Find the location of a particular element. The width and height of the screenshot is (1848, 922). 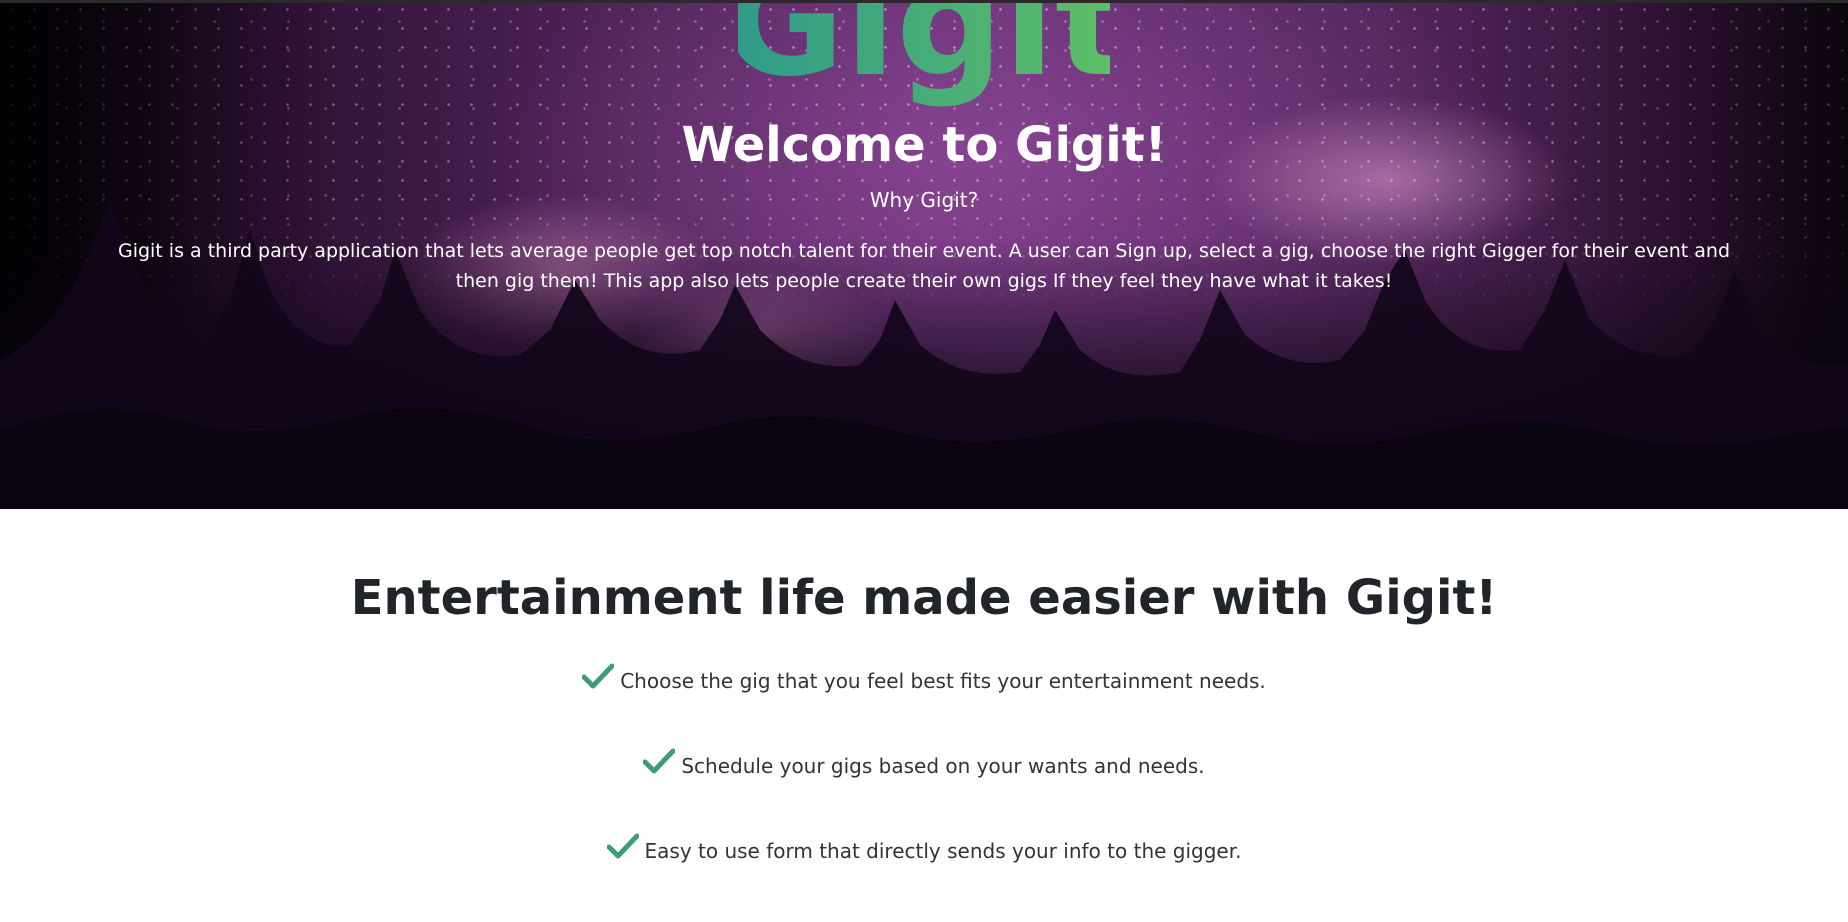

top-border is located at coordinates (924, 1).